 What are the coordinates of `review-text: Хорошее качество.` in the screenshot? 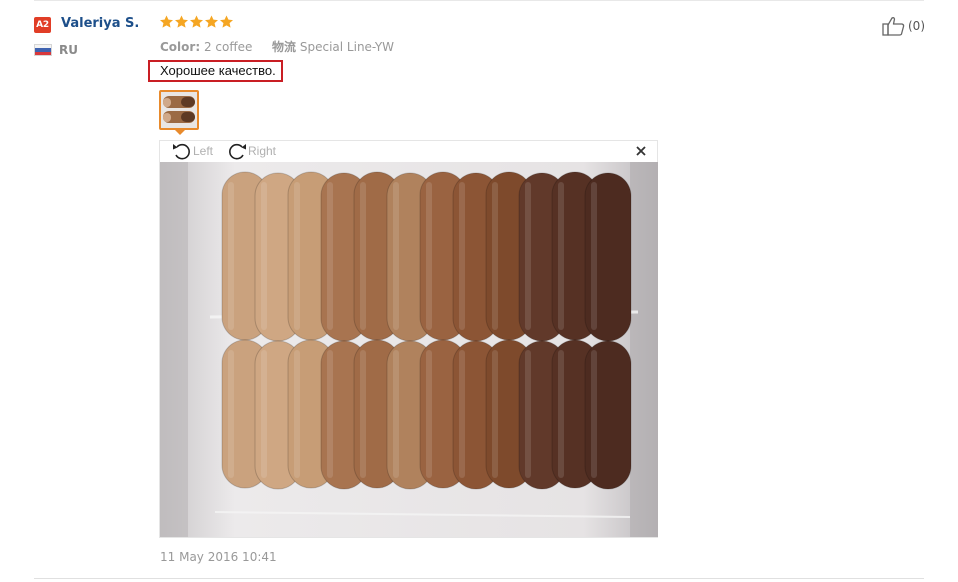 It's located at (215, 71).